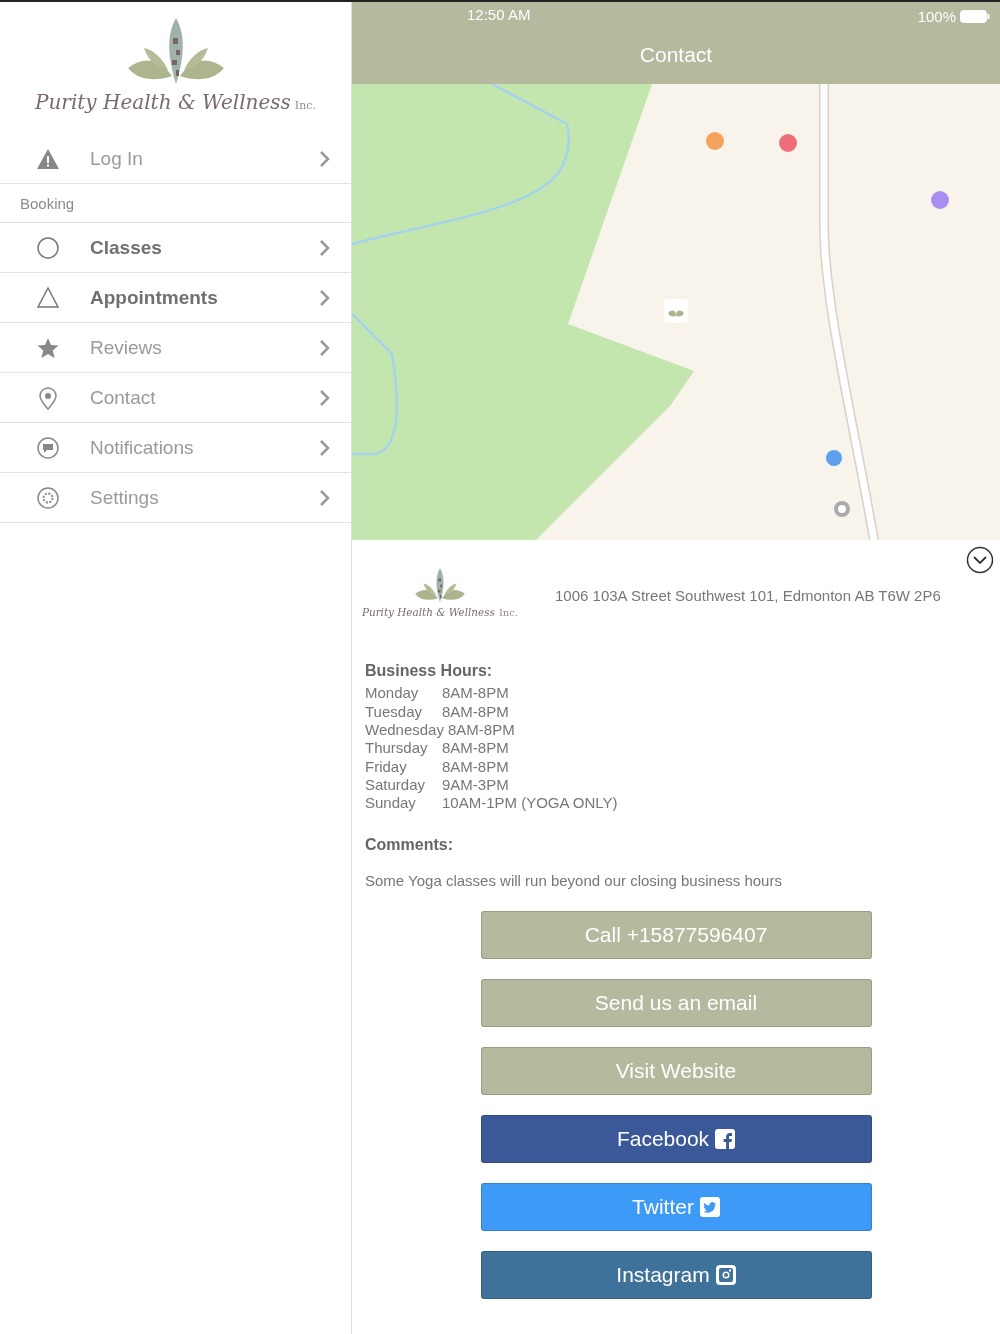 The height and width of the screenshot is (1334, 1000). What do you see at coordinates (175, 498) in the screenshot?
I see `menu-item: Settings` at bounding box center [175, 498].